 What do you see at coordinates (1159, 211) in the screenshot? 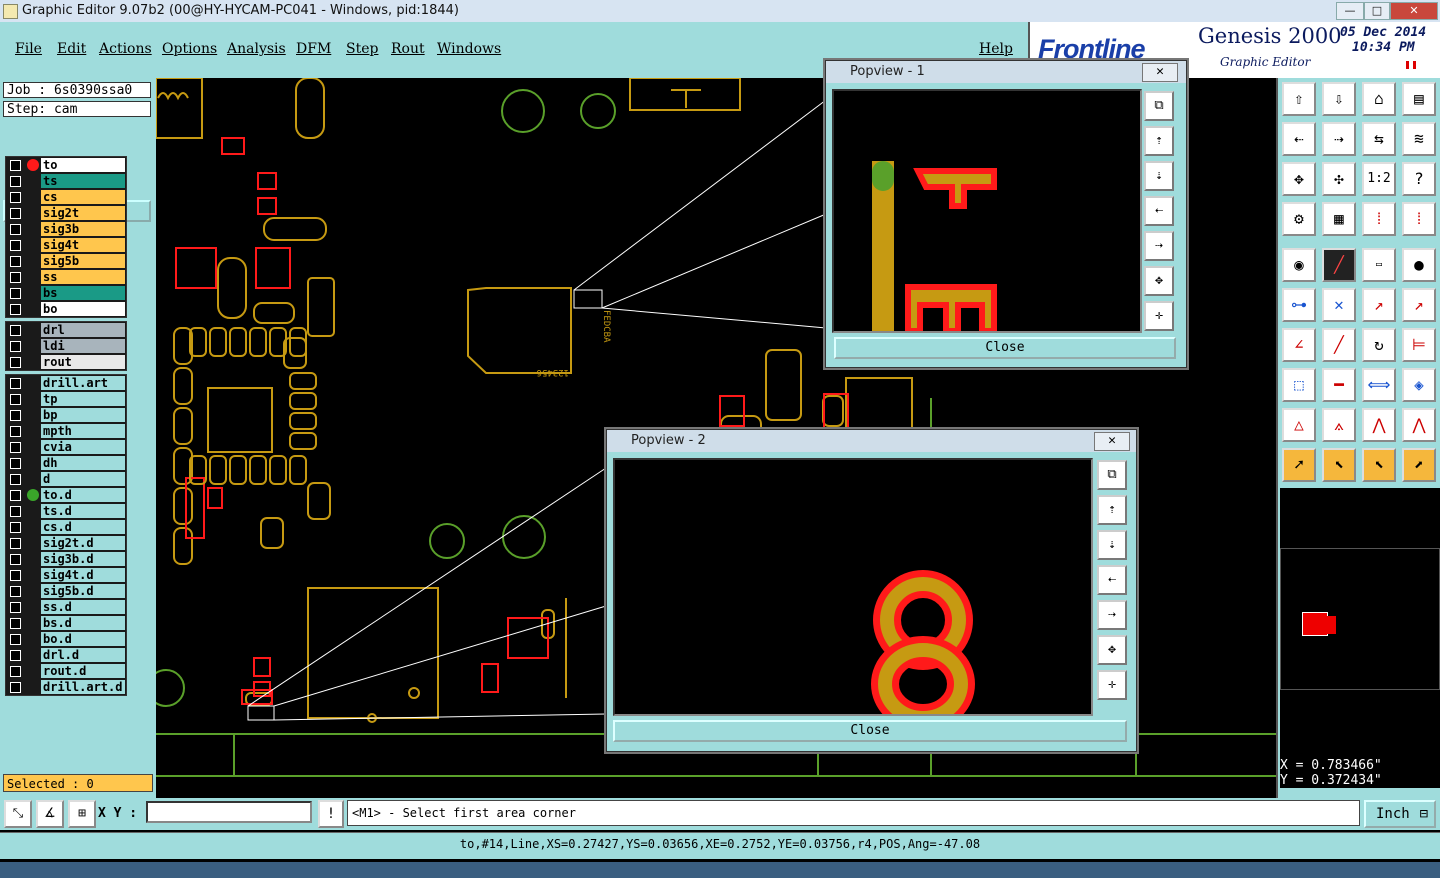
I see `popview-1-pan-left-icon: ⇠` at bounding box center [1159, 211].